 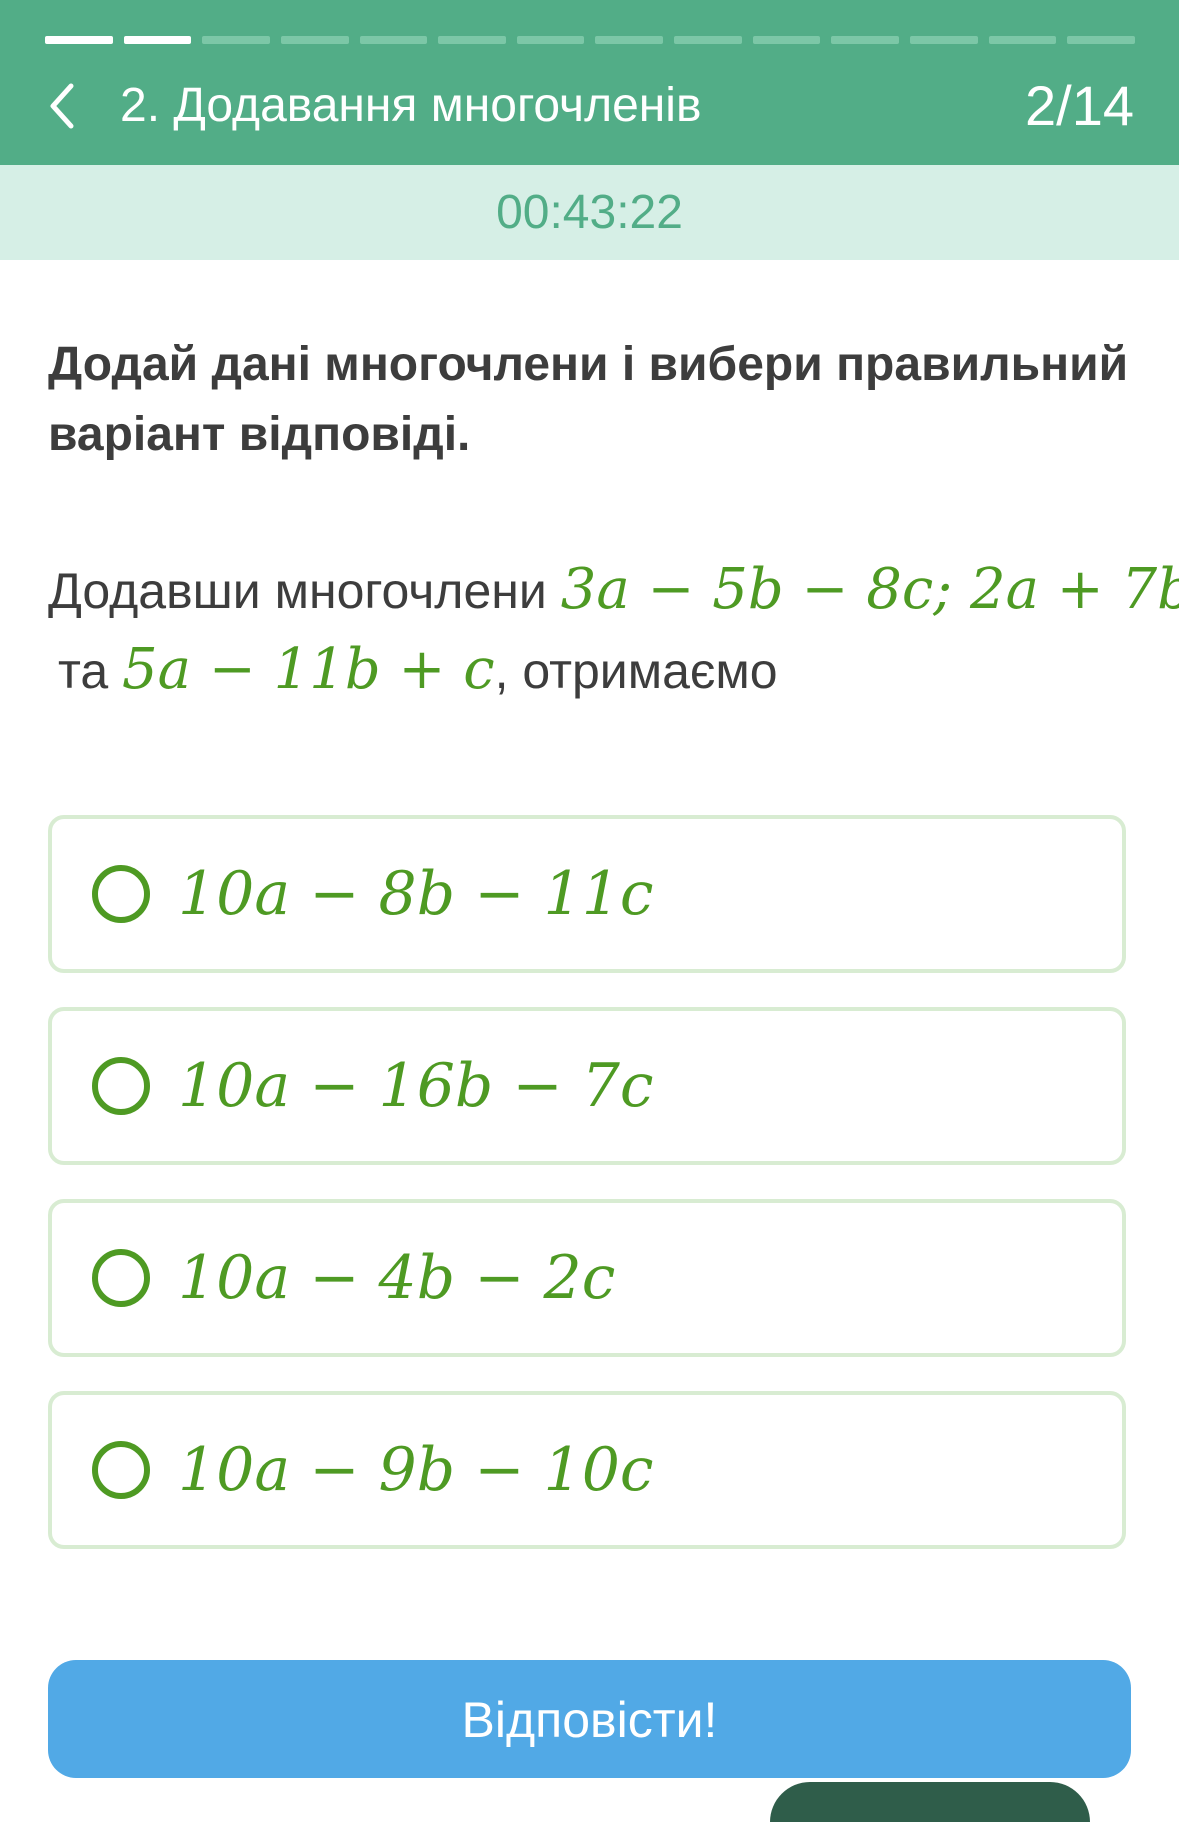 What do you see at coordinates (411, 105) in the screenshot?
I see `topic-title: 2. Додавання многочленів` at bounding box center [411, 105].